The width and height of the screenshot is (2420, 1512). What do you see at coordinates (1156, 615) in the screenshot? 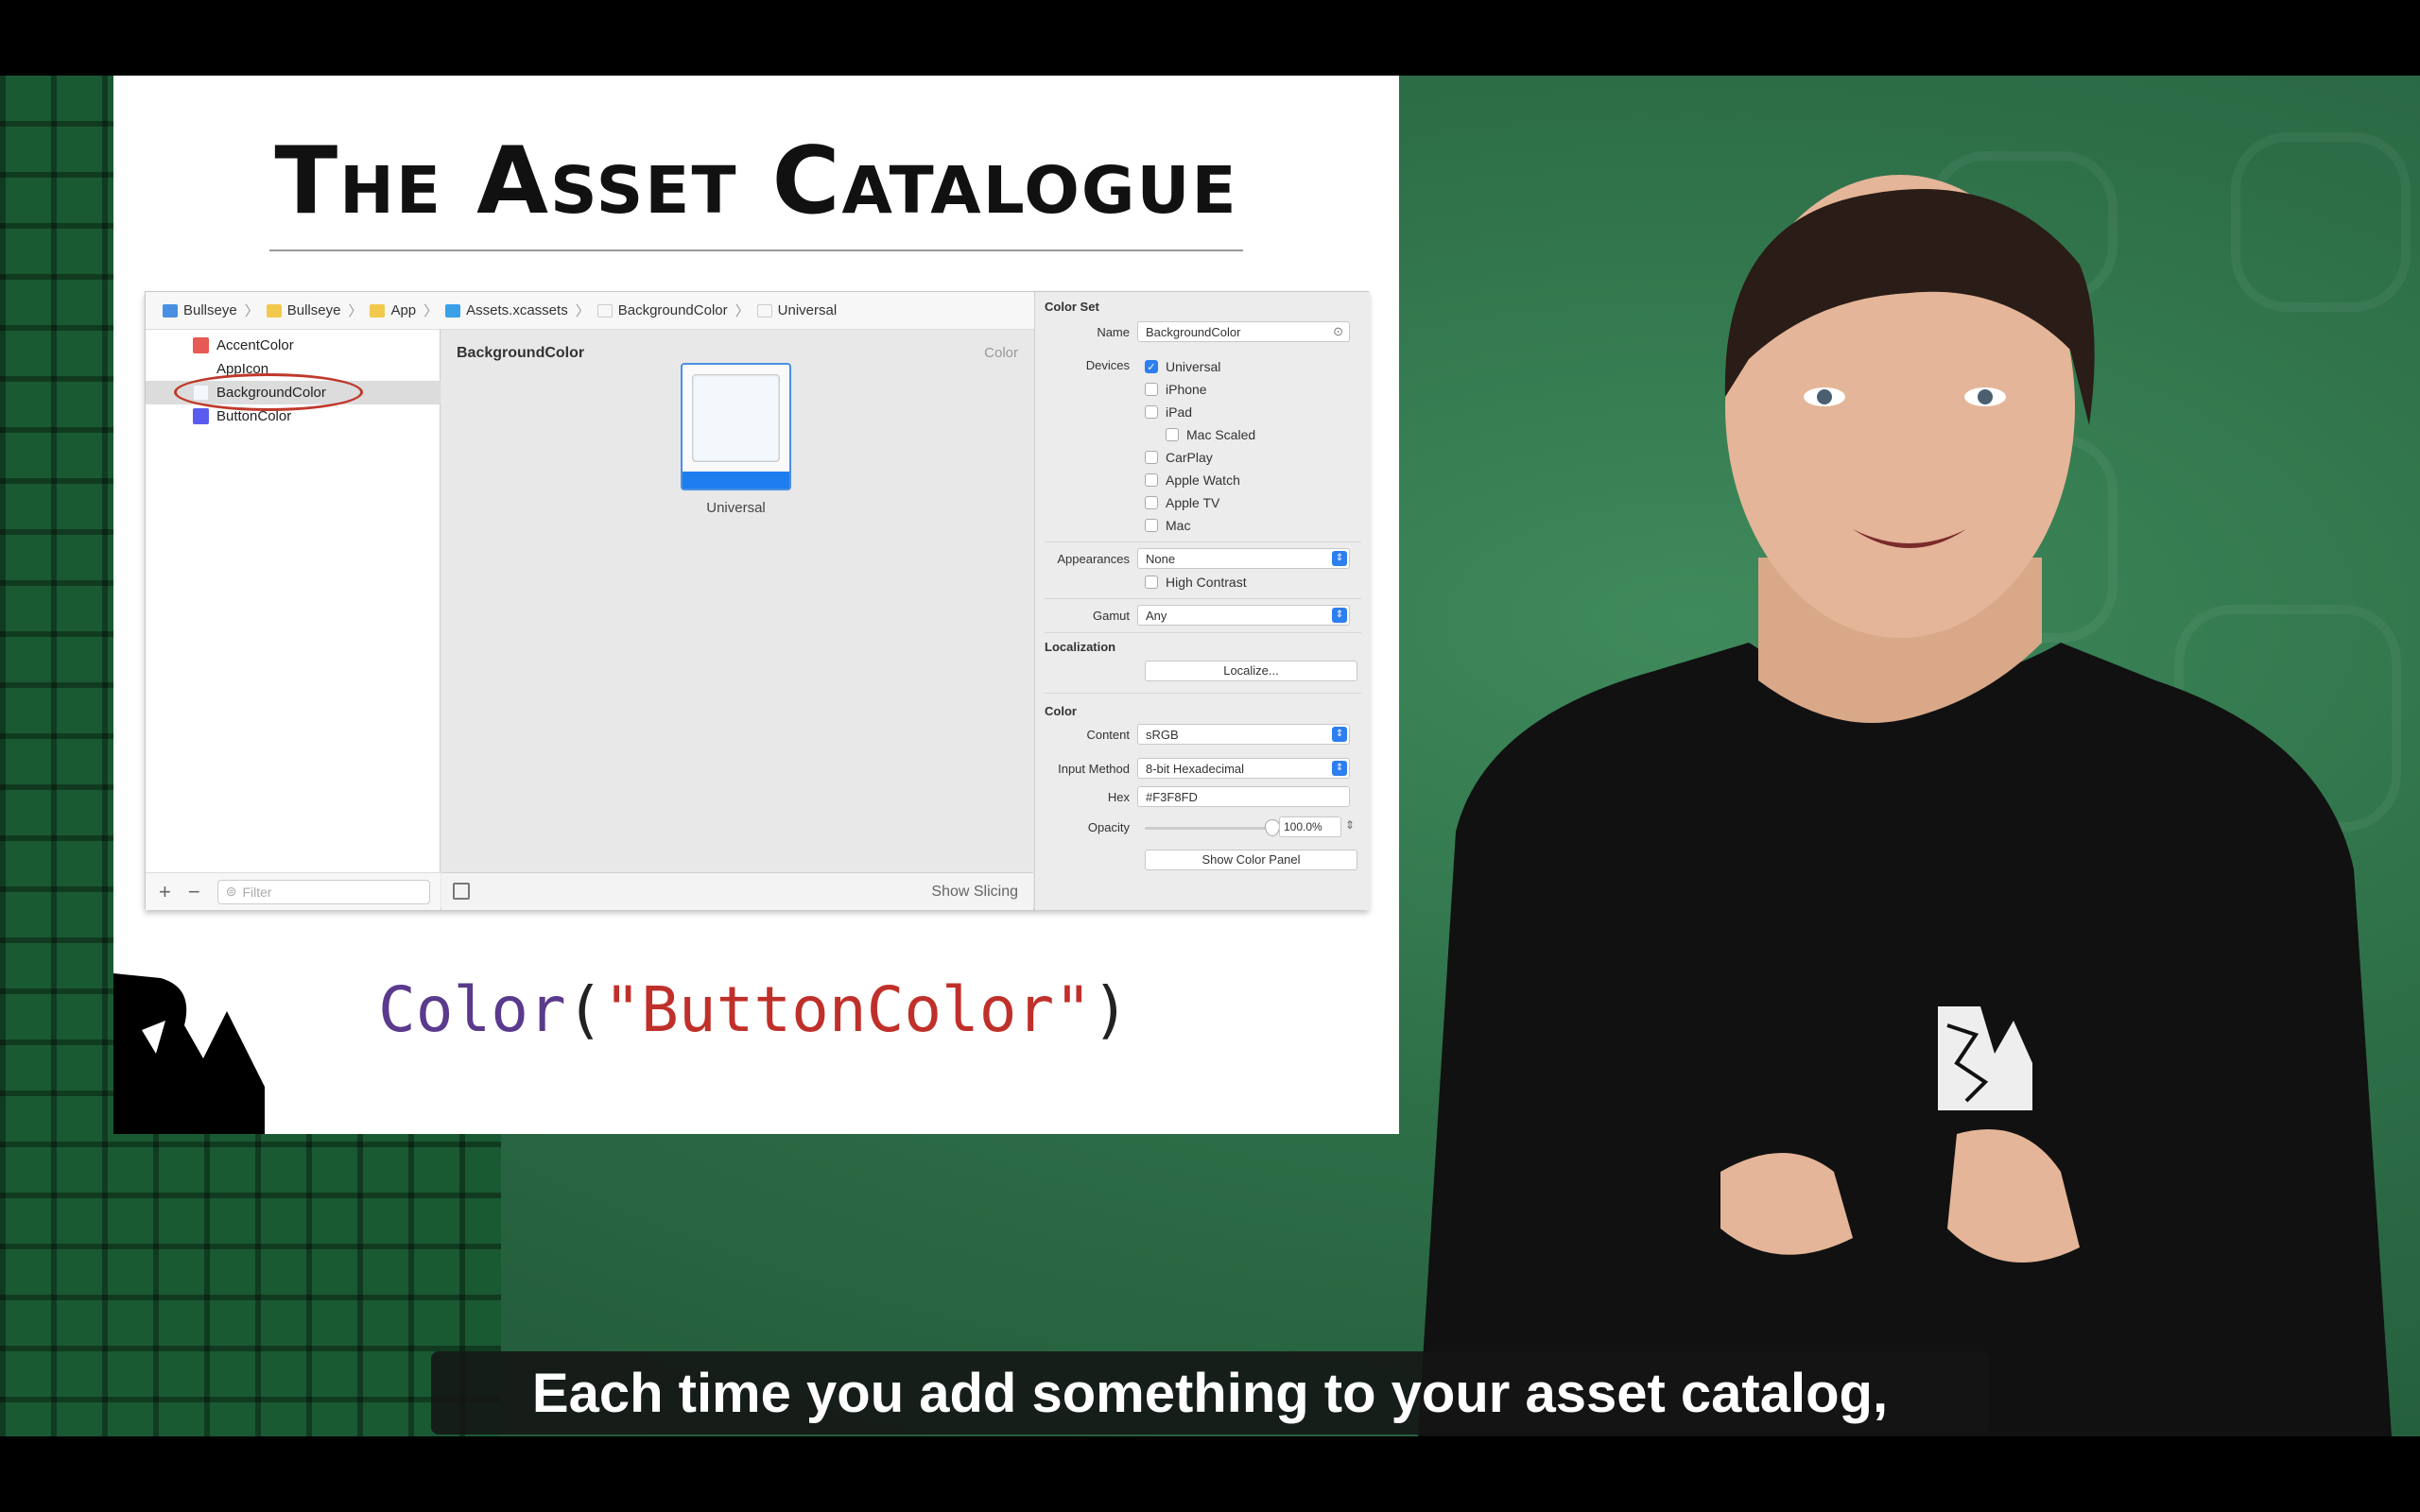
I see `gamut-value: Any` at bounding box center [1156, 615].